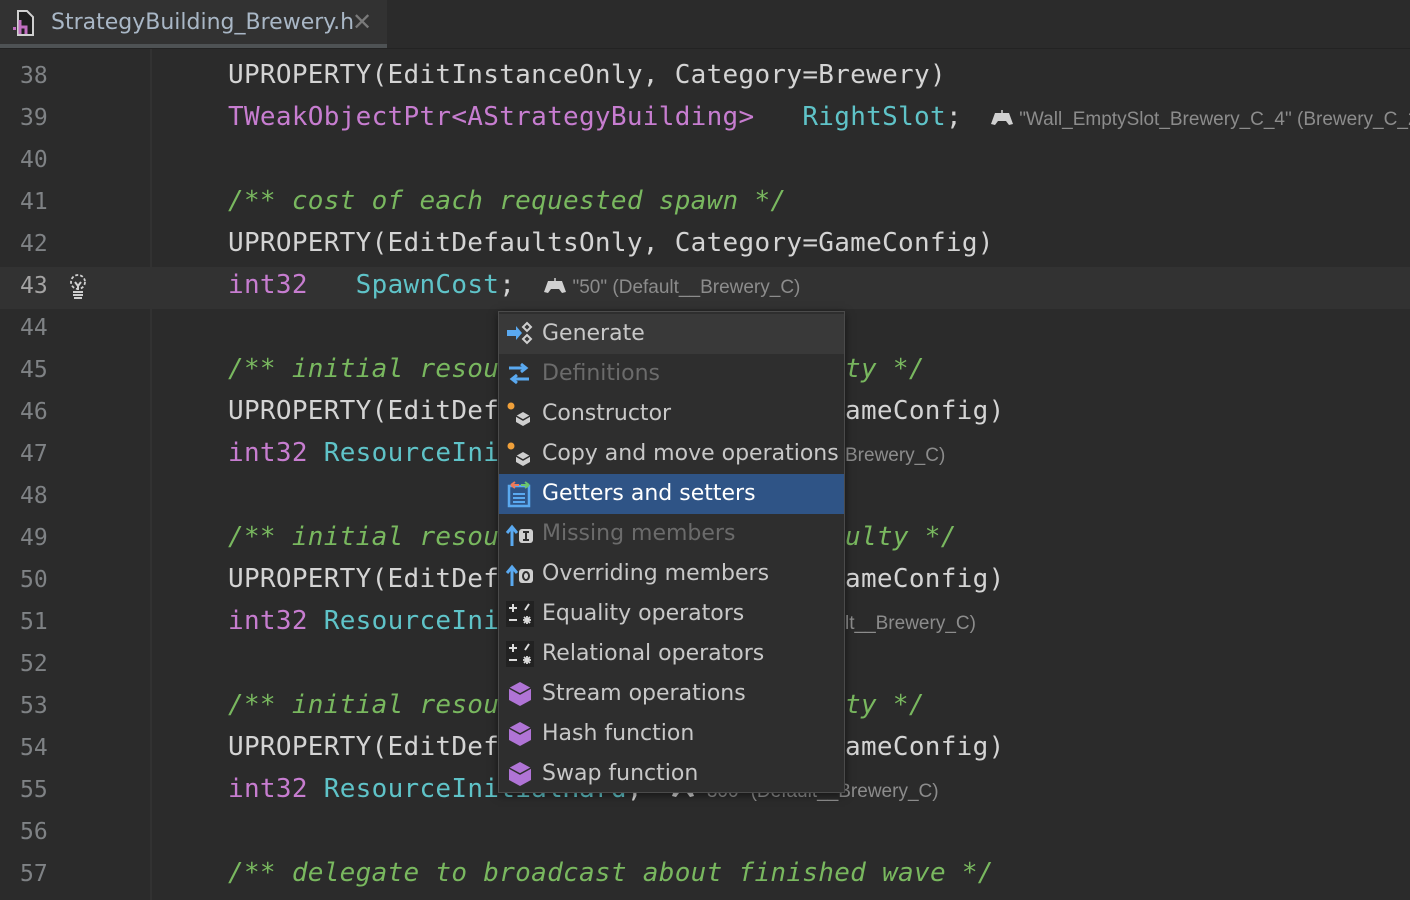 This screenshot has width=1410, height=900. I want to click on line-number: 56, so click(34, 832).